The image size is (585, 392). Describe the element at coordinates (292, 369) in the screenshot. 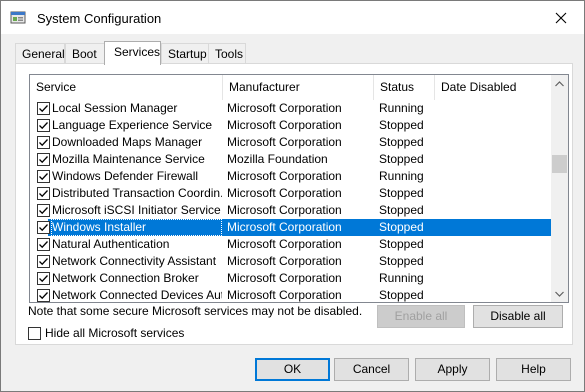

I see `ok-button: OK` at that location.